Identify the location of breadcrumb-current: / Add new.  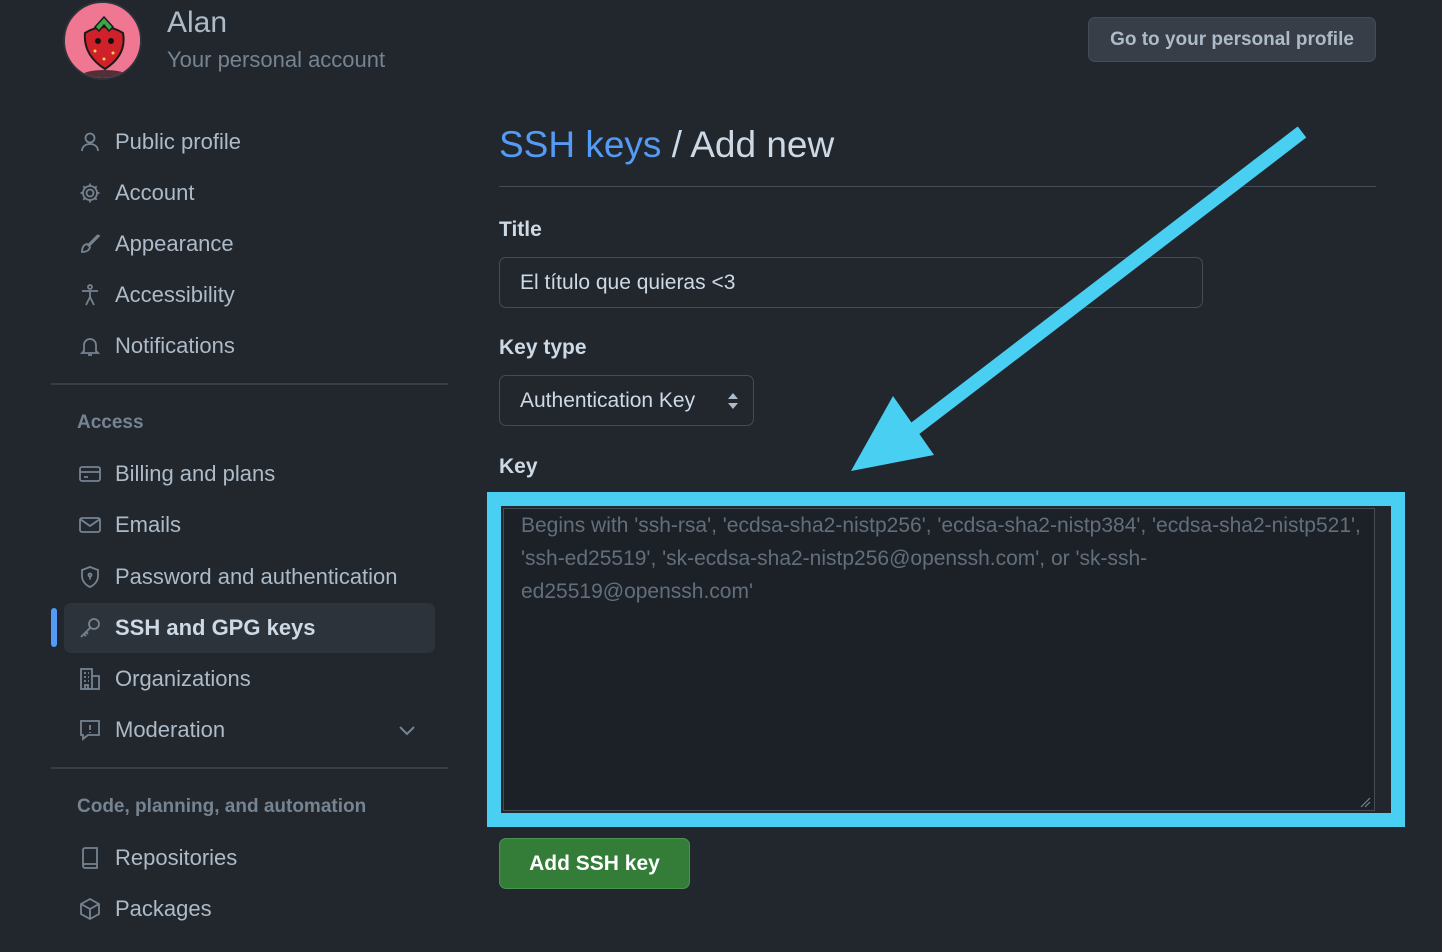
(748, 144).